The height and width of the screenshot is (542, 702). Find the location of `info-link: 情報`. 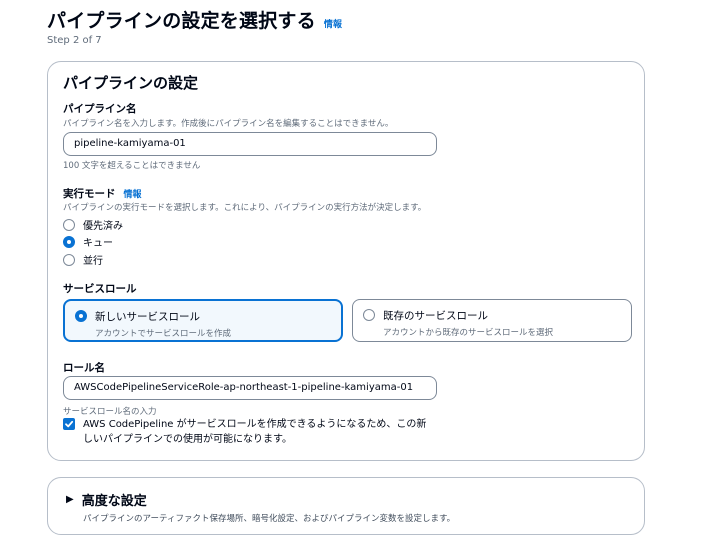

info-link: 情報 is located at coordinates (333, 23).